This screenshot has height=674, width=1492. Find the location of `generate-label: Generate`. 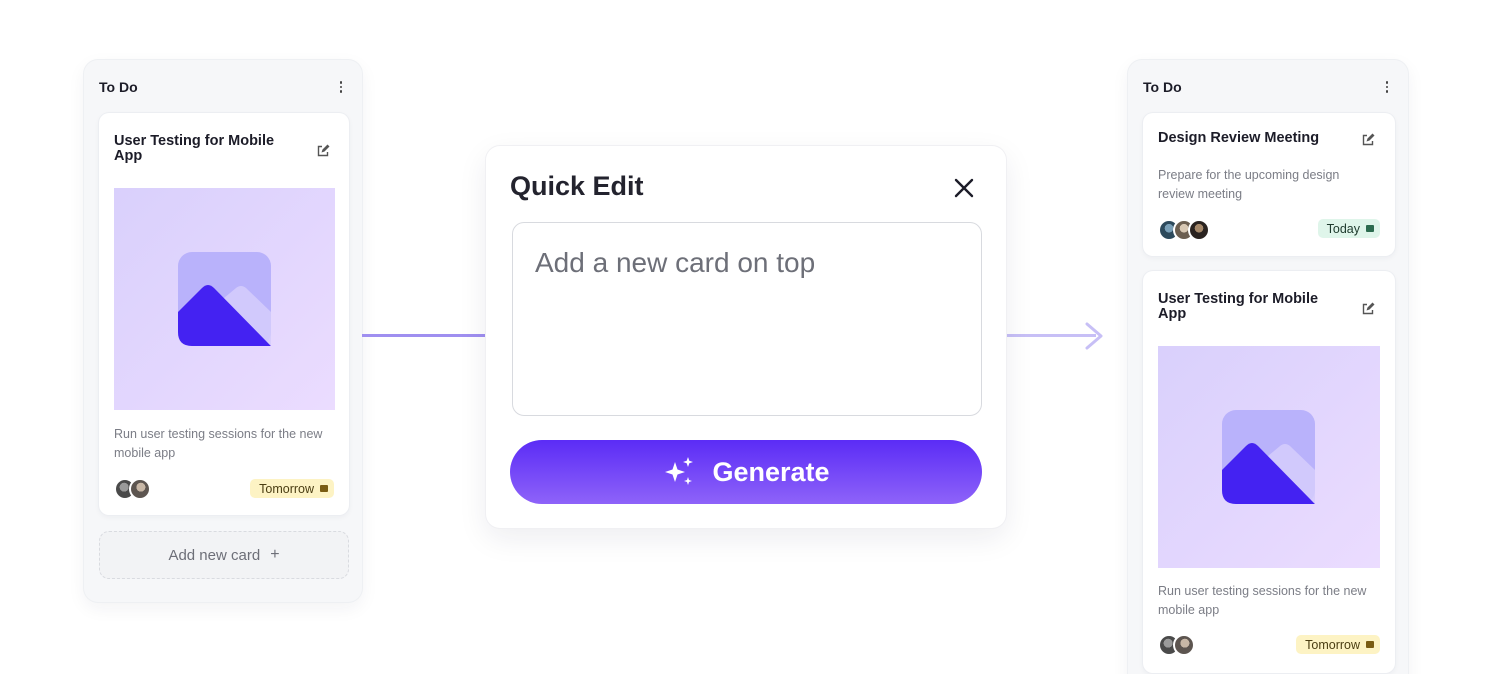

generate-label: Generate is located at coordinates (771, 471).